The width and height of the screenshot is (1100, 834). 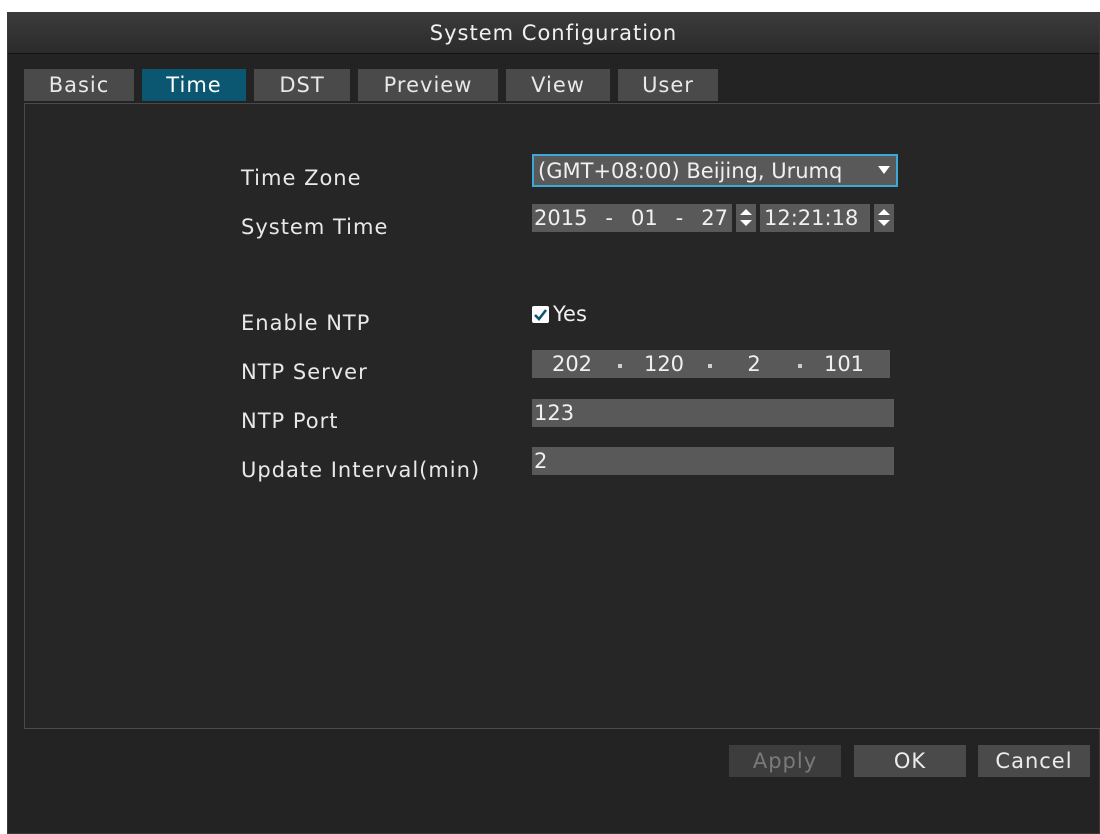 What do you see at coordinates (713, 413) in the screenshot?
I see `ntp-port-field: 123` at bounding box center [713, 413].